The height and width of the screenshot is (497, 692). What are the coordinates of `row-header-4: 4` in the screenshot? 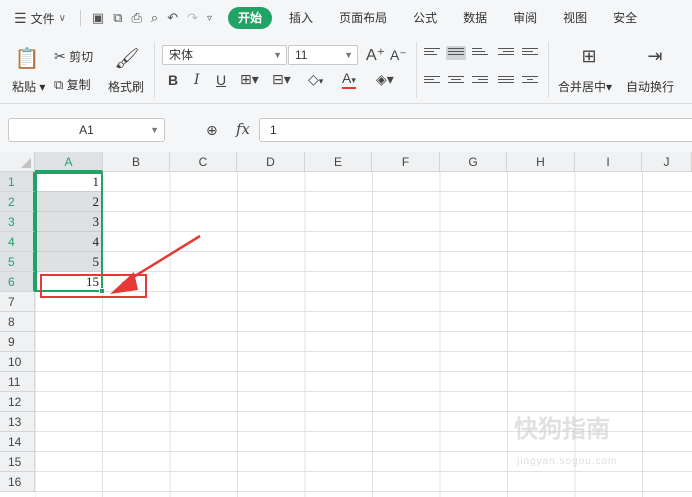 It's located at (17, 242).